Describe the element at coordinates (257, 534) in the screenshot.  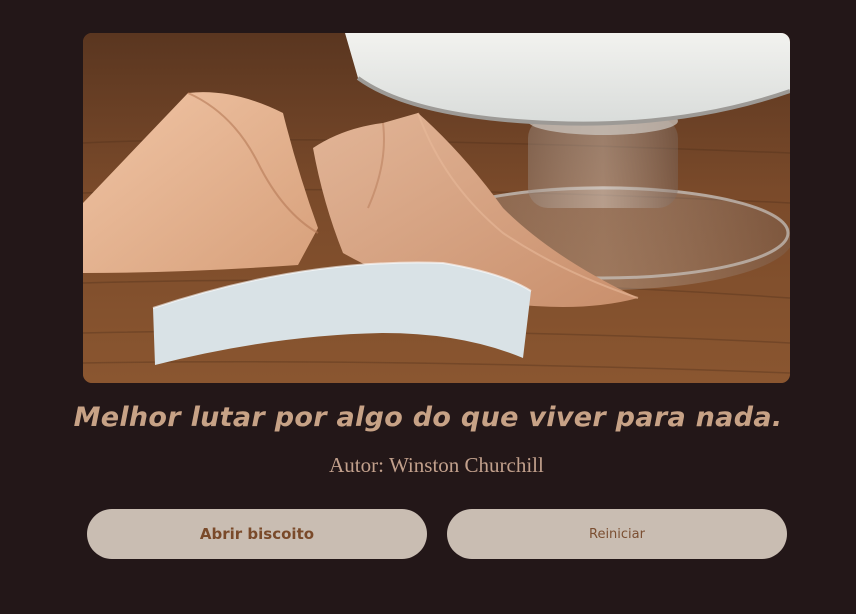
I see `open-cookie-button: Abrir biscoito` at that location.